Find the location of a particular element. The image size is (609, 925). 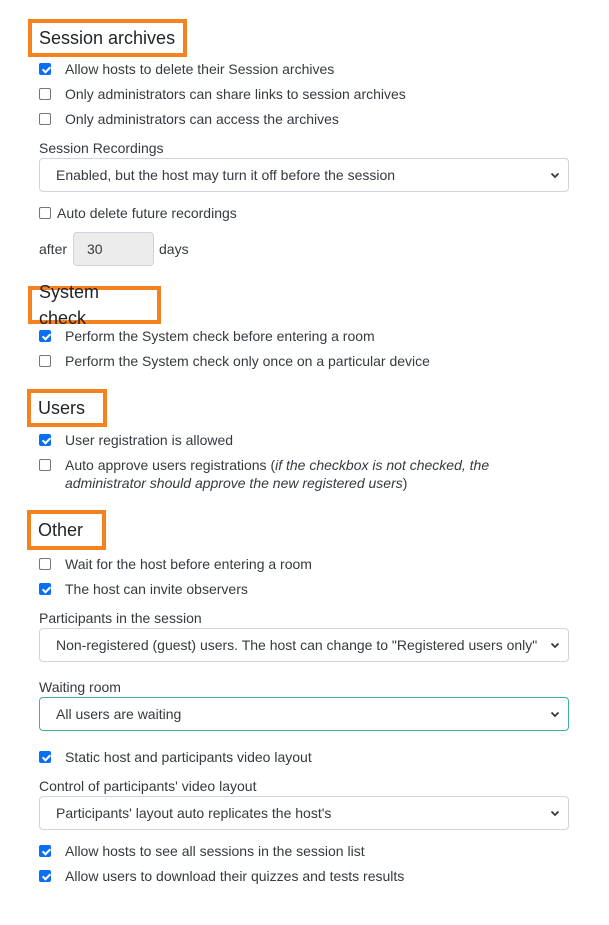

checkbox-admin-access-archives is located at coordinates (45, 119).